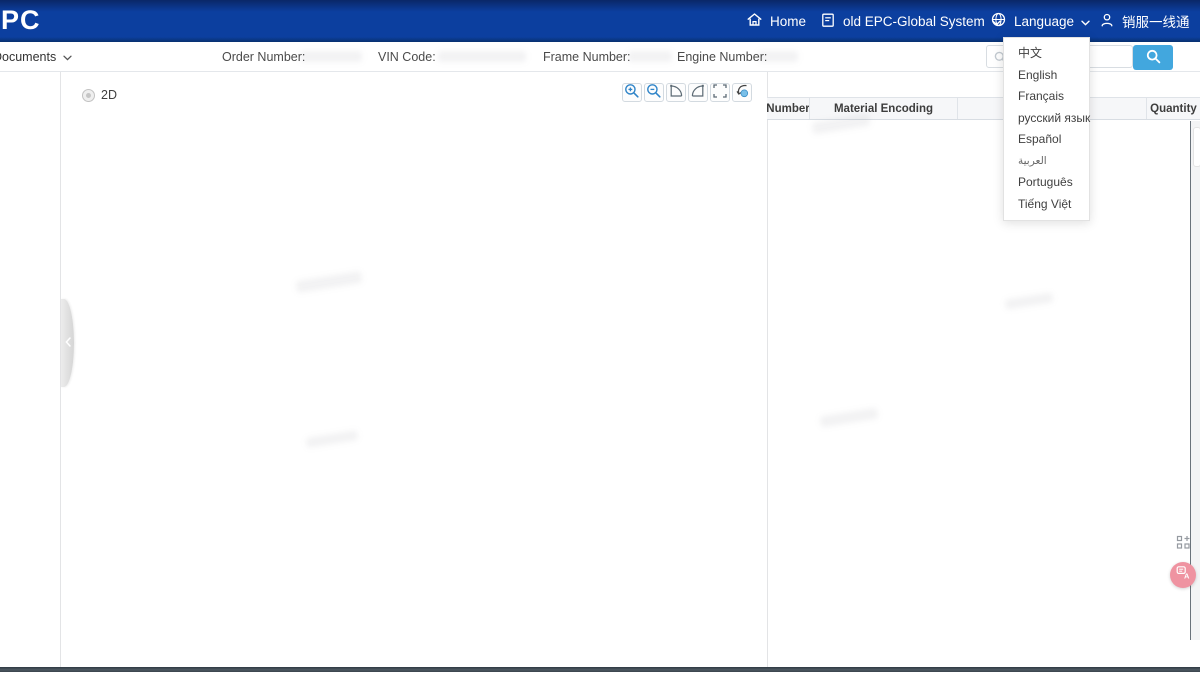 The height and width of the screenshot is (681, 1200). Describe the element at coordinates (788, 108) in the screenshot. I see `column-header-number: Number` at that location.